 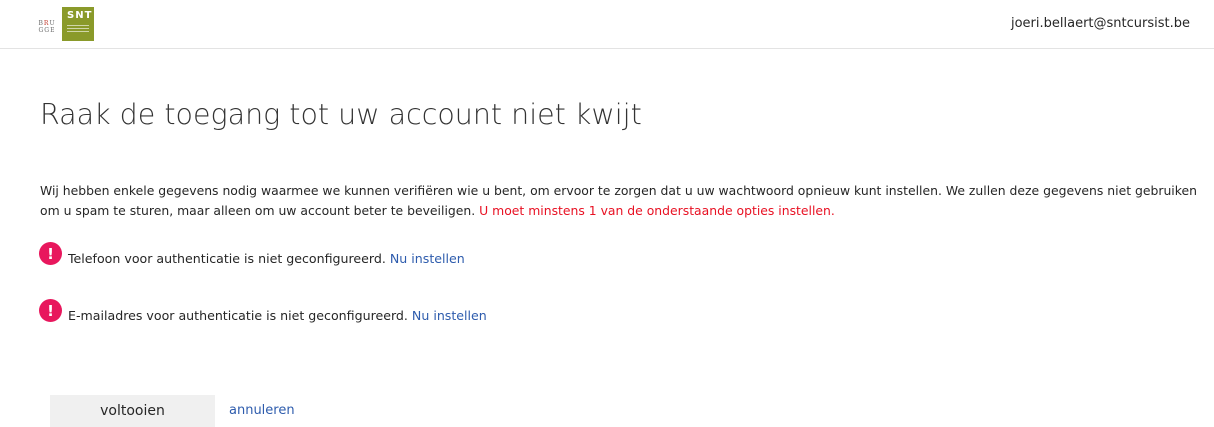 What do you see at coordinates (78, 24) in the screenshot?
I see `snt-logo-badge: SNT` at bounding box center [78, 24].